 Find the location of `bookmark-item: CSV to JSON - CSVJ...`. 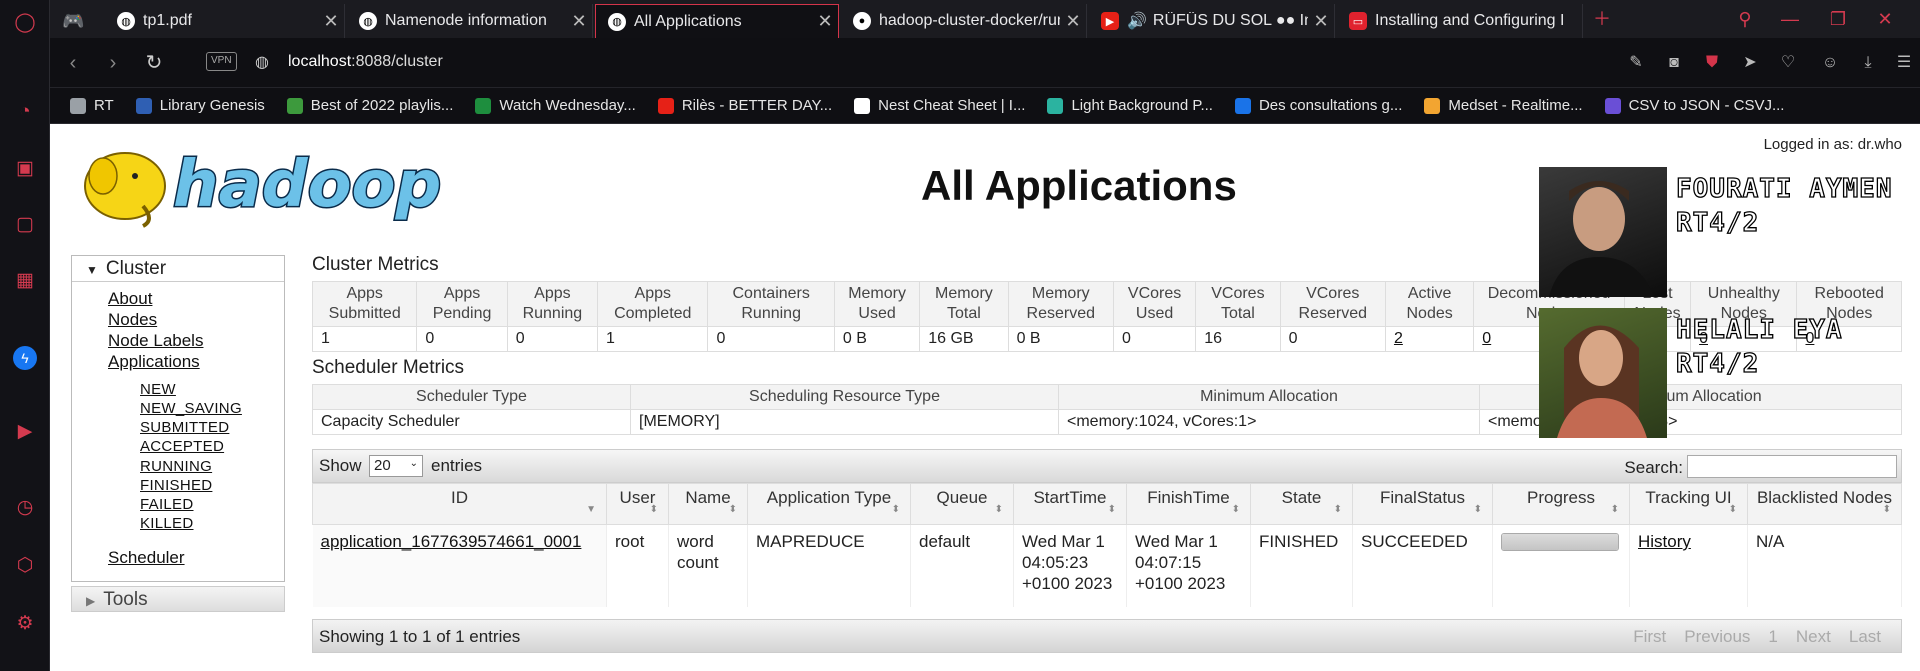

bookmark-item: CSV to JSON - CSVJ... is located at coordinates (1694, 105).